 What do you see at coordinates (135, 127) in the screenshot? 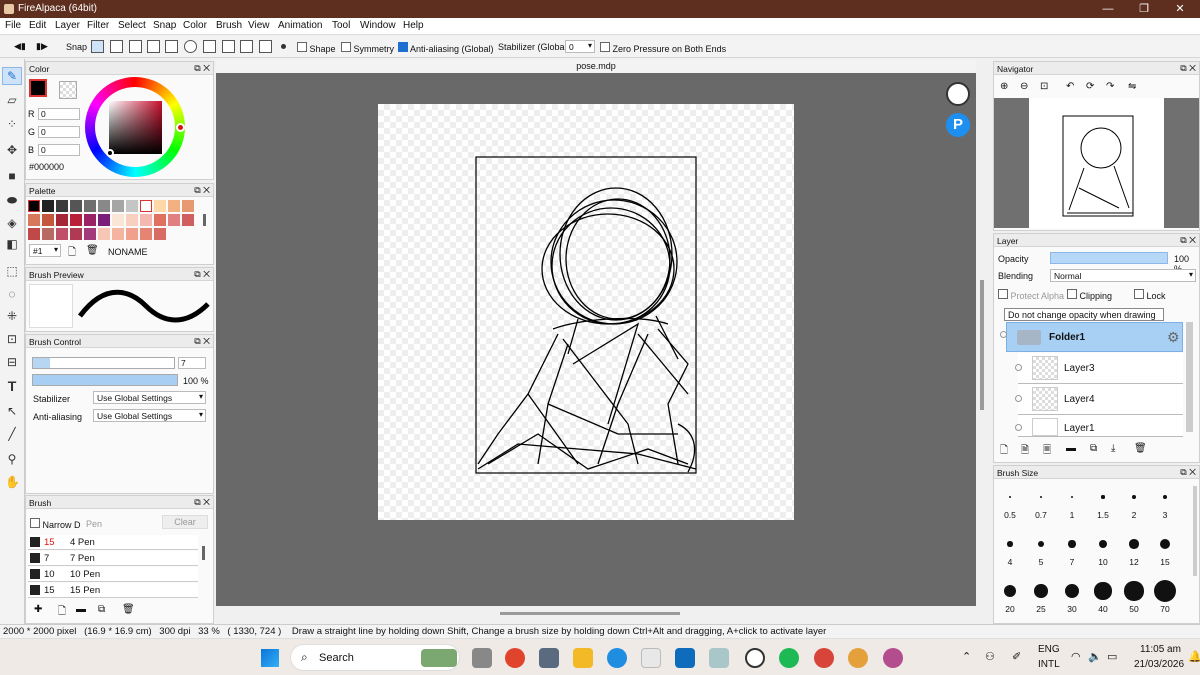
I see `sv-square` at bounding box center [135, 127].